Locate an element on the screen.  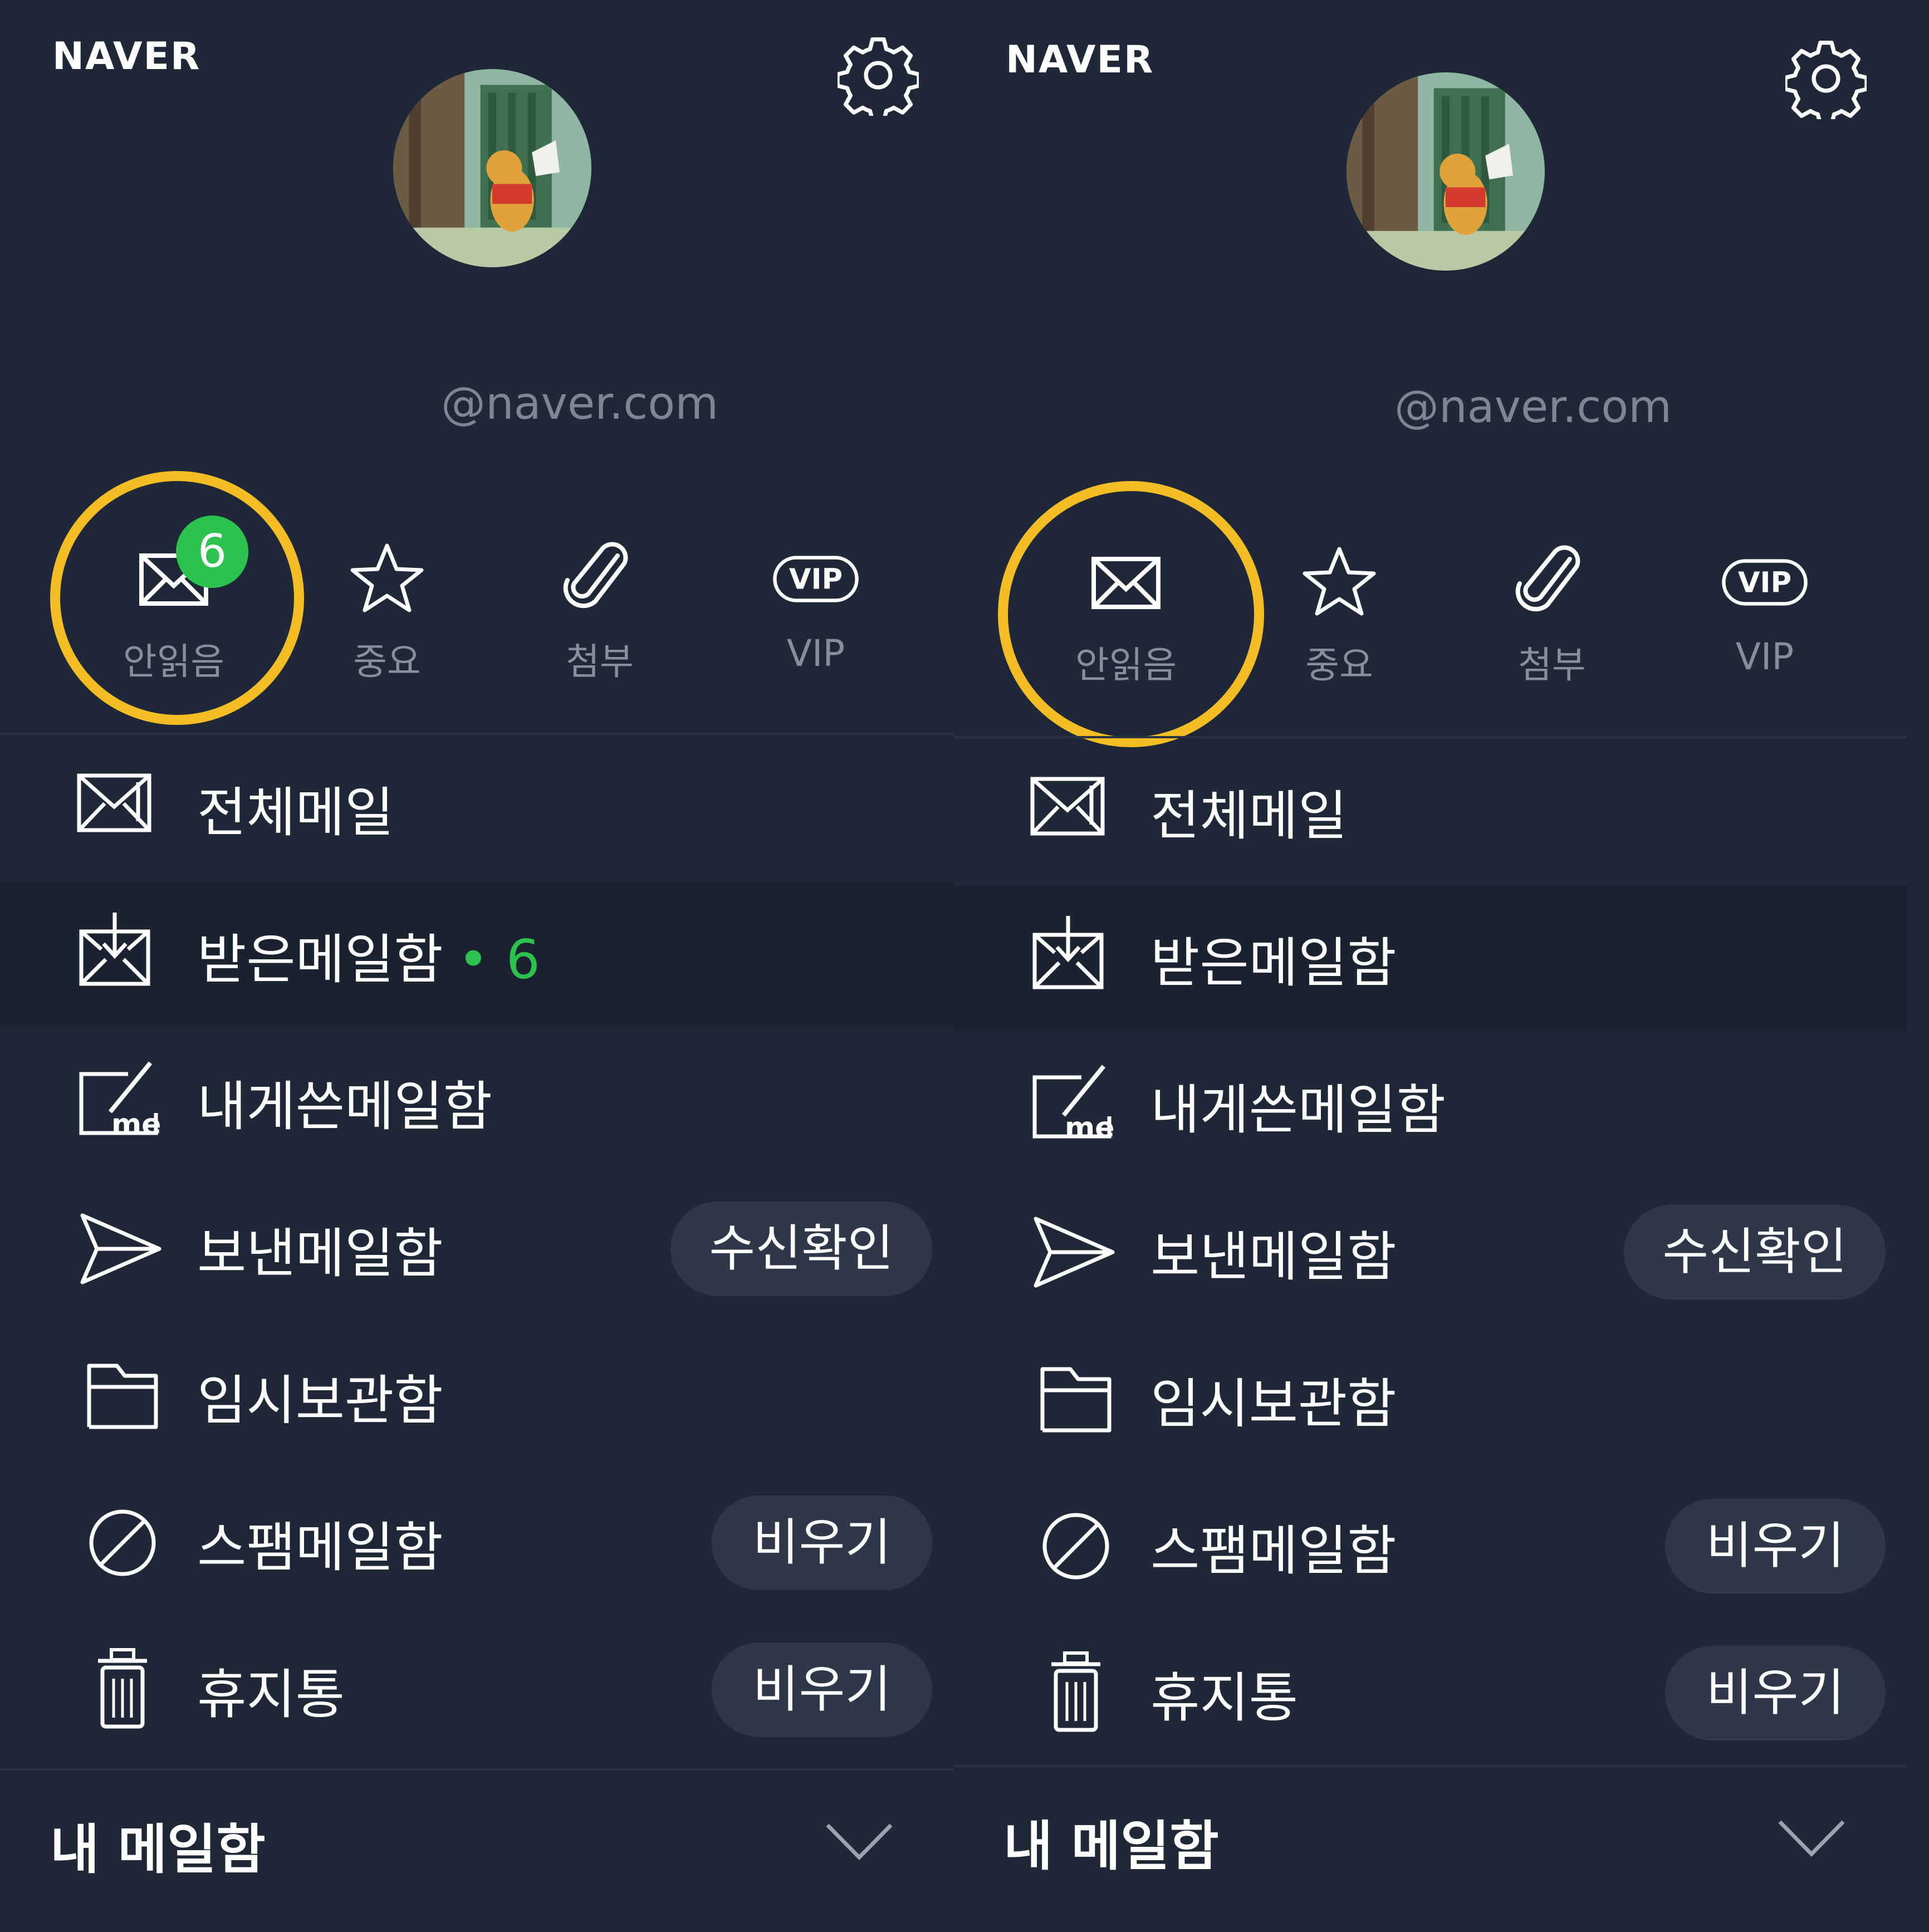
menu-item-label: 받은메일함 • 6 is located at coordinates (368, 960).